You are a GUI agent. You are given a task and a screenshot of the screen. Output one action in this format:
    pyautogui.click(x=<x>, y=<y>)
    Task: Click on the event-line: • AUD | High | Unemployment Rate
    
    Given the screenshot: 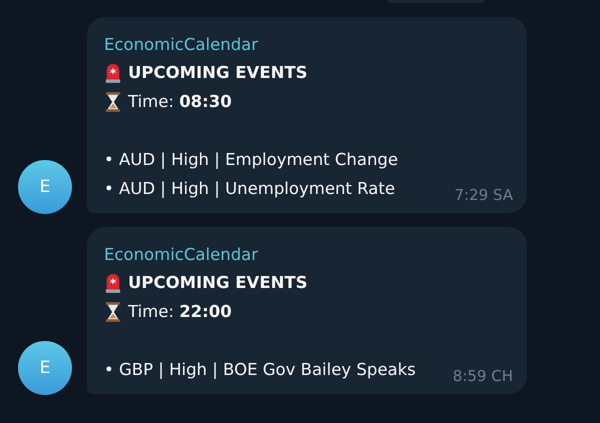 What is the action you would take?
    pyautogui.click(x=249, y=189)
    